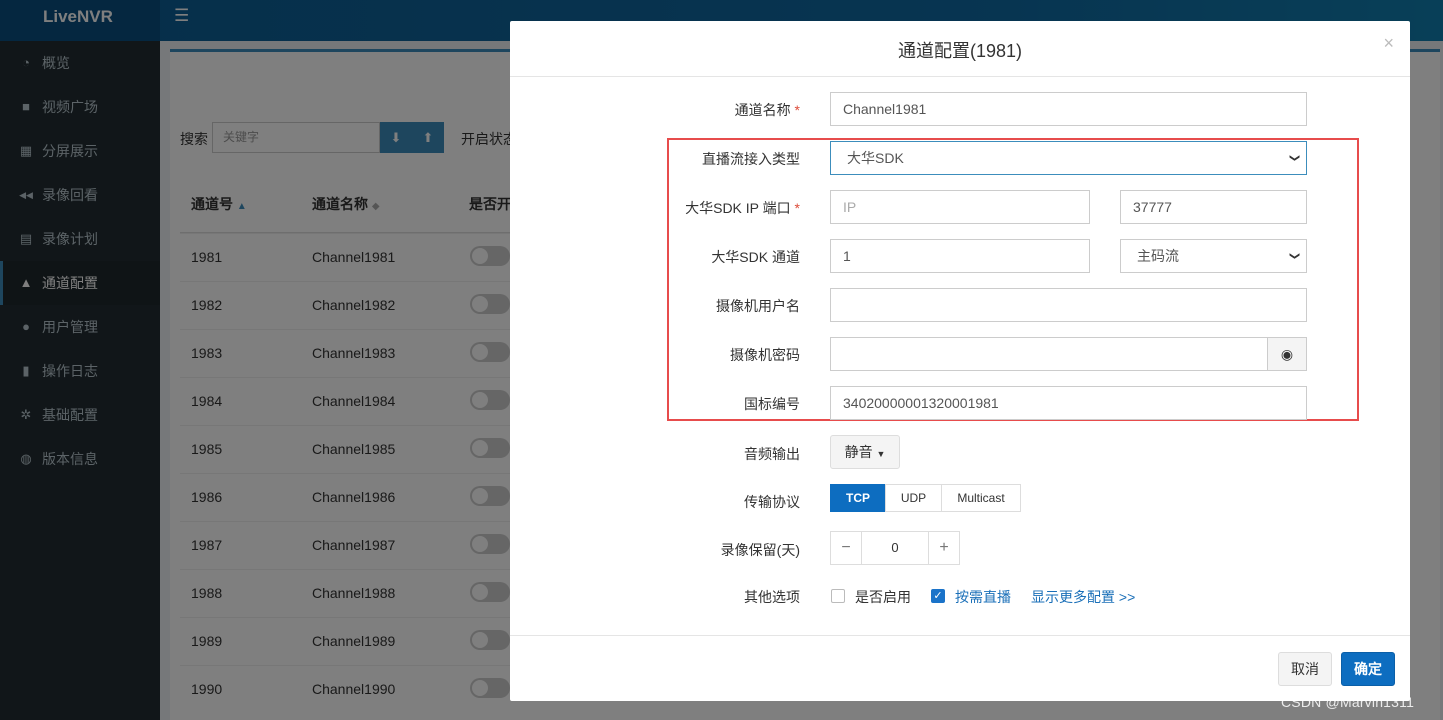 Image resolution: width=1443 pixels, height=720 pixels. I want to click on sdk-ip-label: 大华SDK IP 端口 *, so click(742, 208).